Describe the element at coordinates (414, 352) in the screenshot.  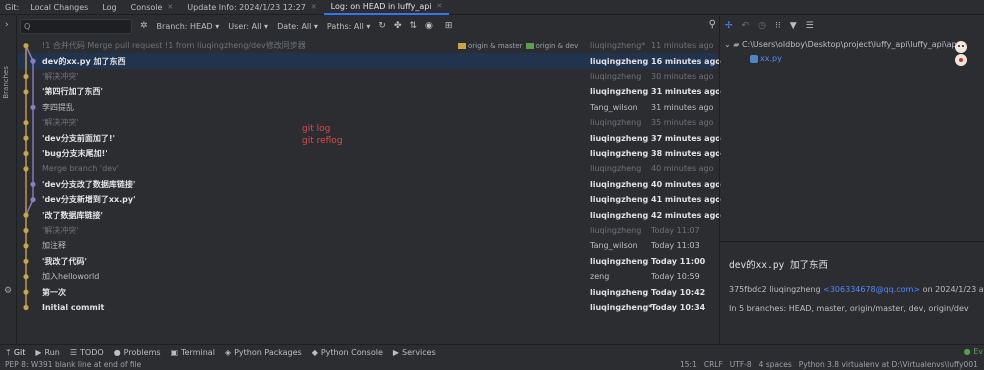
I see `tool-window-services: ▶ Services` at that location.